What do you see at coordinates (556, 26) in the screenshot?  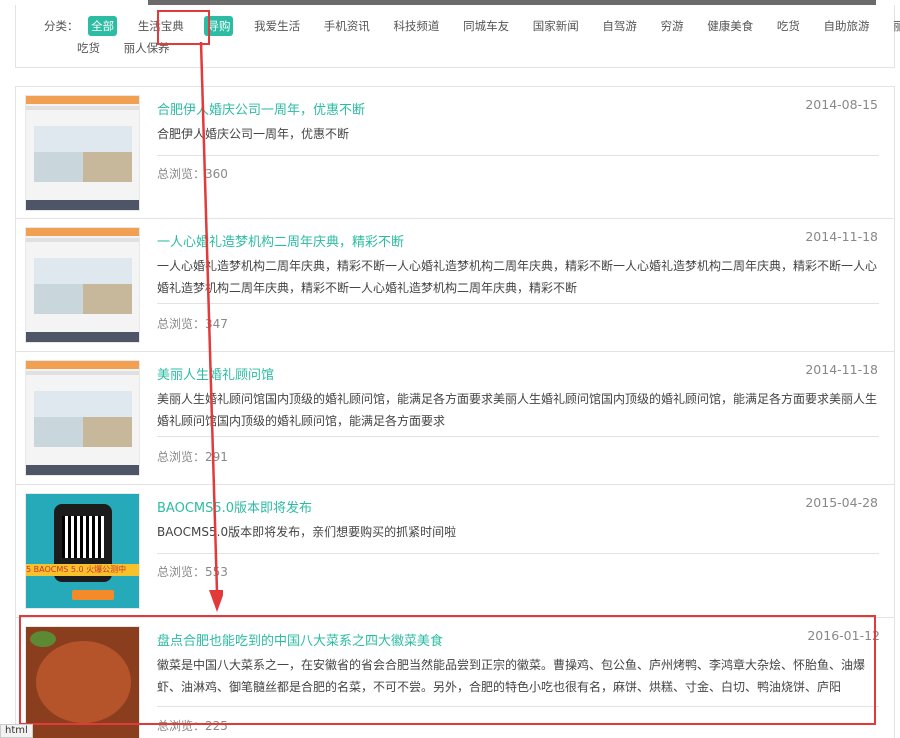 I see `category-national-news: 国家新闻` at bounding box center [556, 26].